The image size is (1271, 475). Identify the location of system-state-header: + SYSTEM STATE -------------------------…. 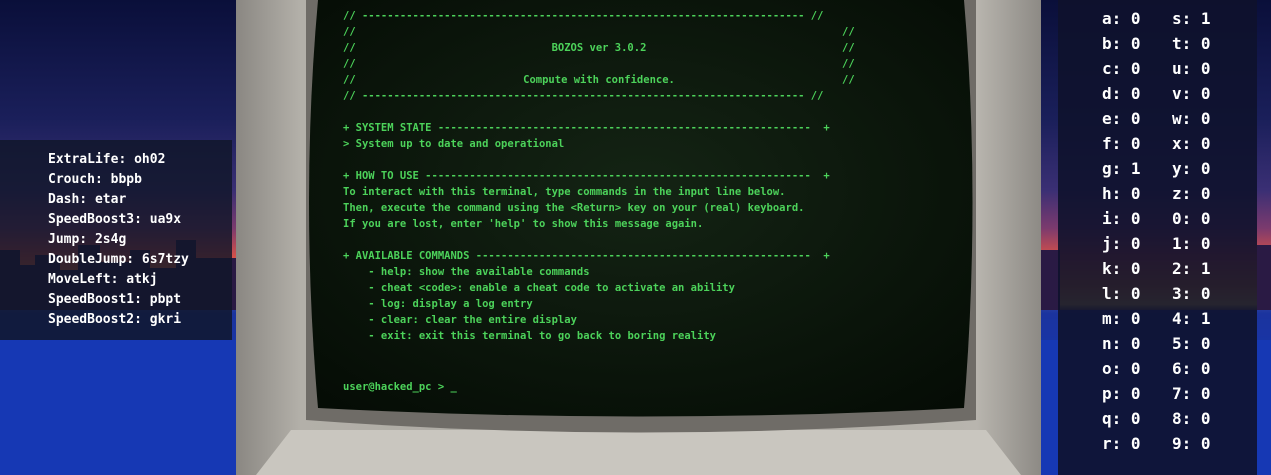
(586, 128).